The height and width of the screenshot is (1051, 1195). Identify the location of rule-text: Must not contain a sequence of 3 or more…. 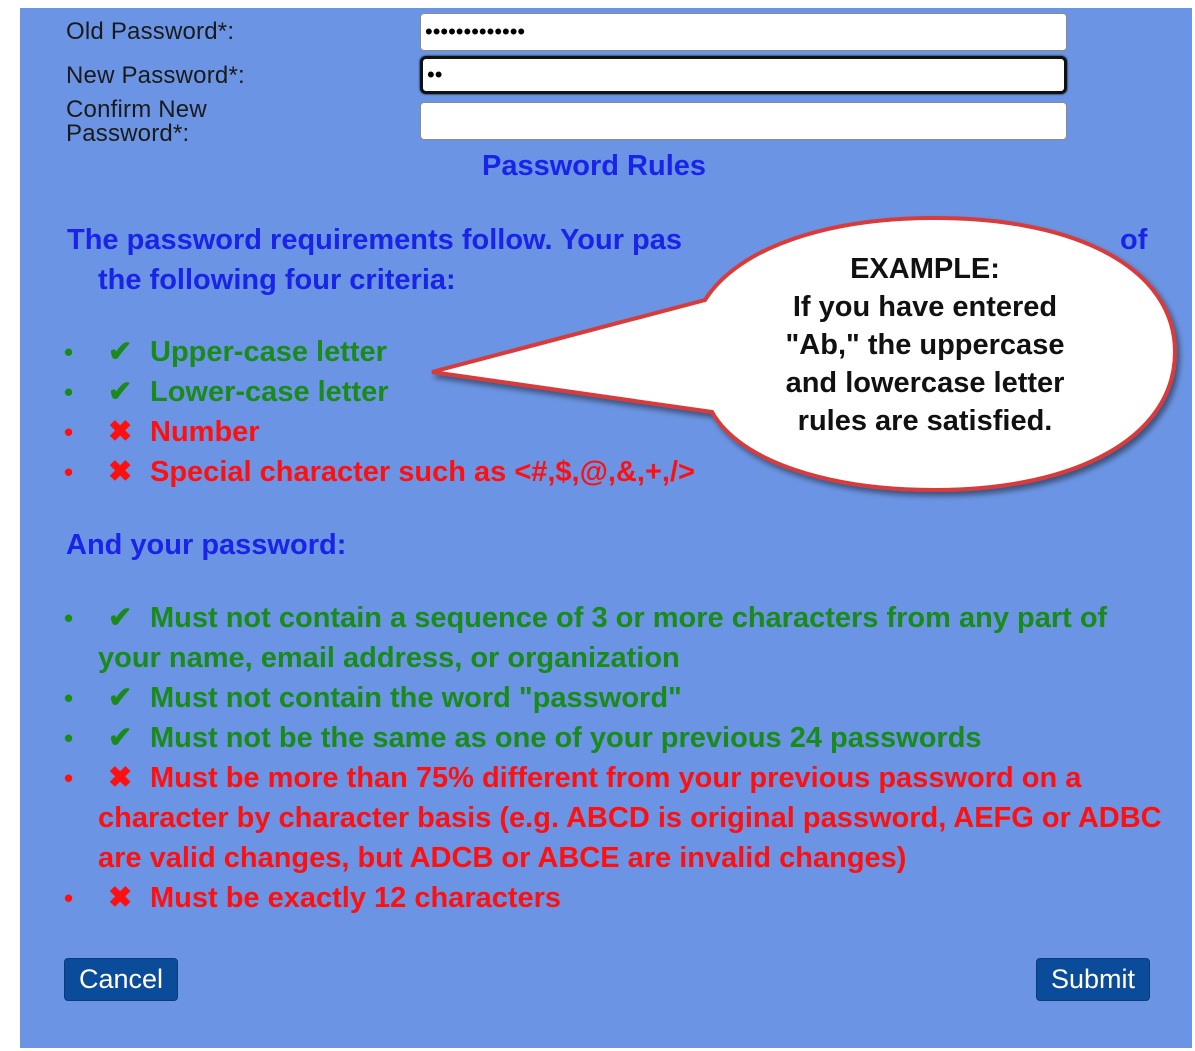
(603, 638).